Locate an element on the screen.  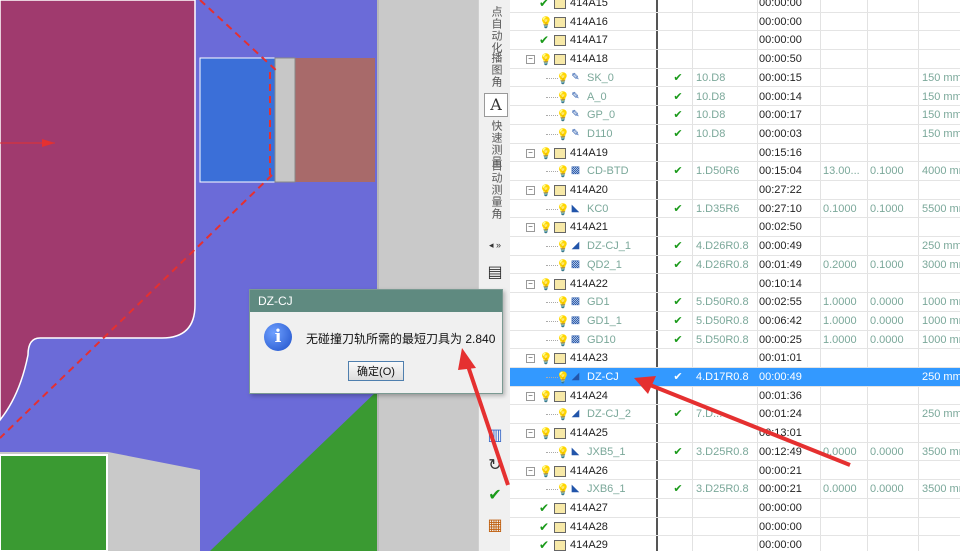
name-cell: 💡 ◢ DZ-CJ_2 is located at coordinates (583, 414).